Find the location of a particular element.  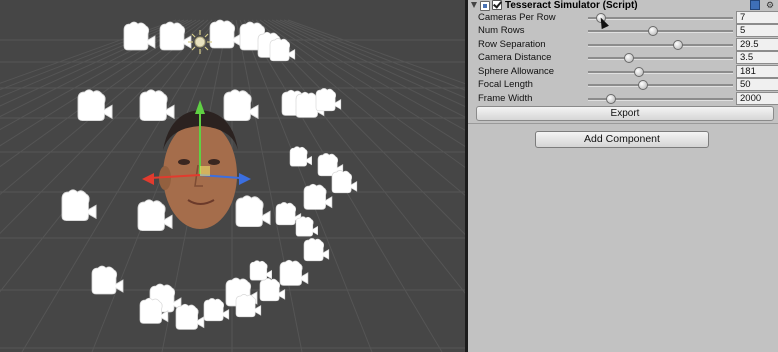

foldout-arrow-icon is located at coordinates (474, 5).